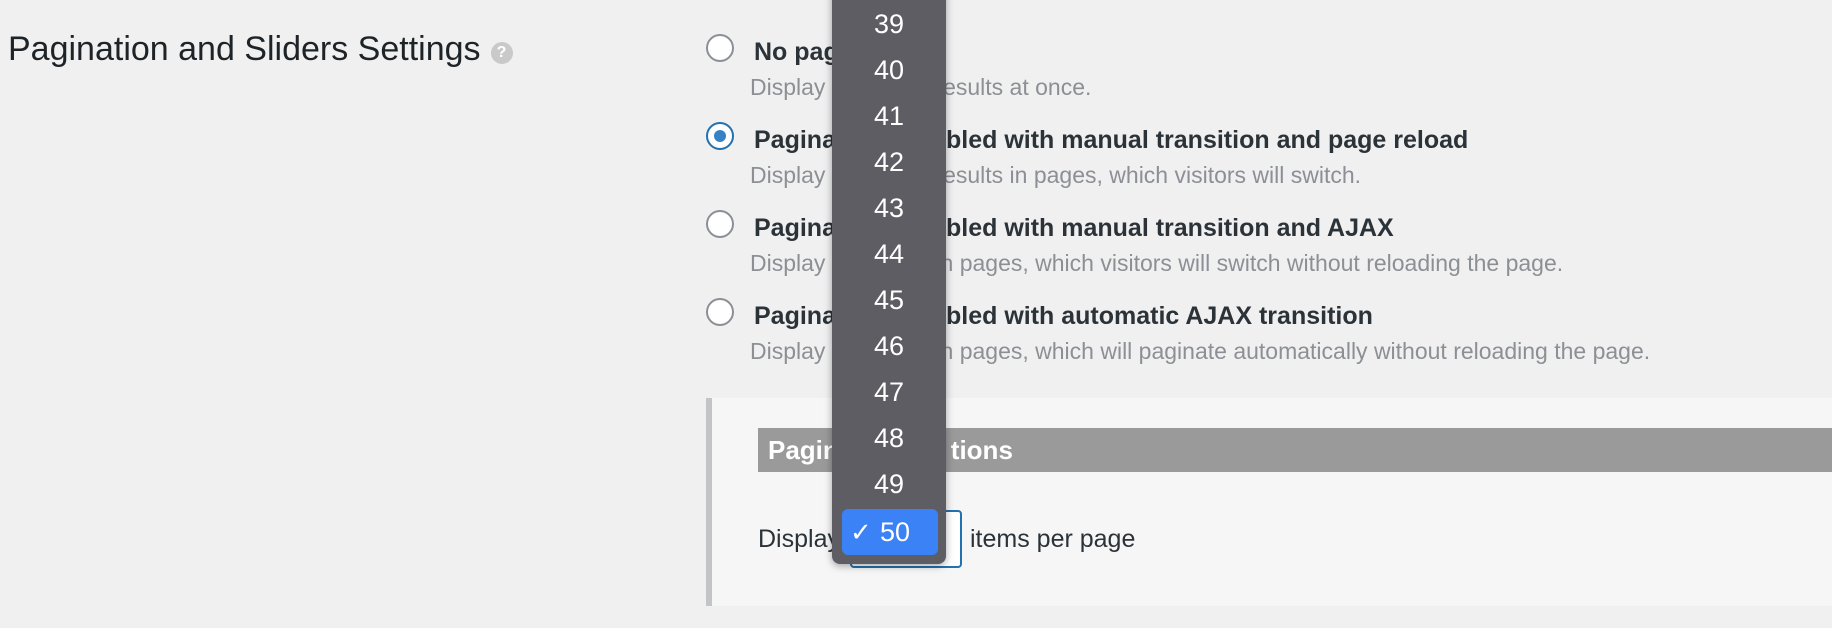  I want to click on dropdown-option: 48, so click(889, 438).